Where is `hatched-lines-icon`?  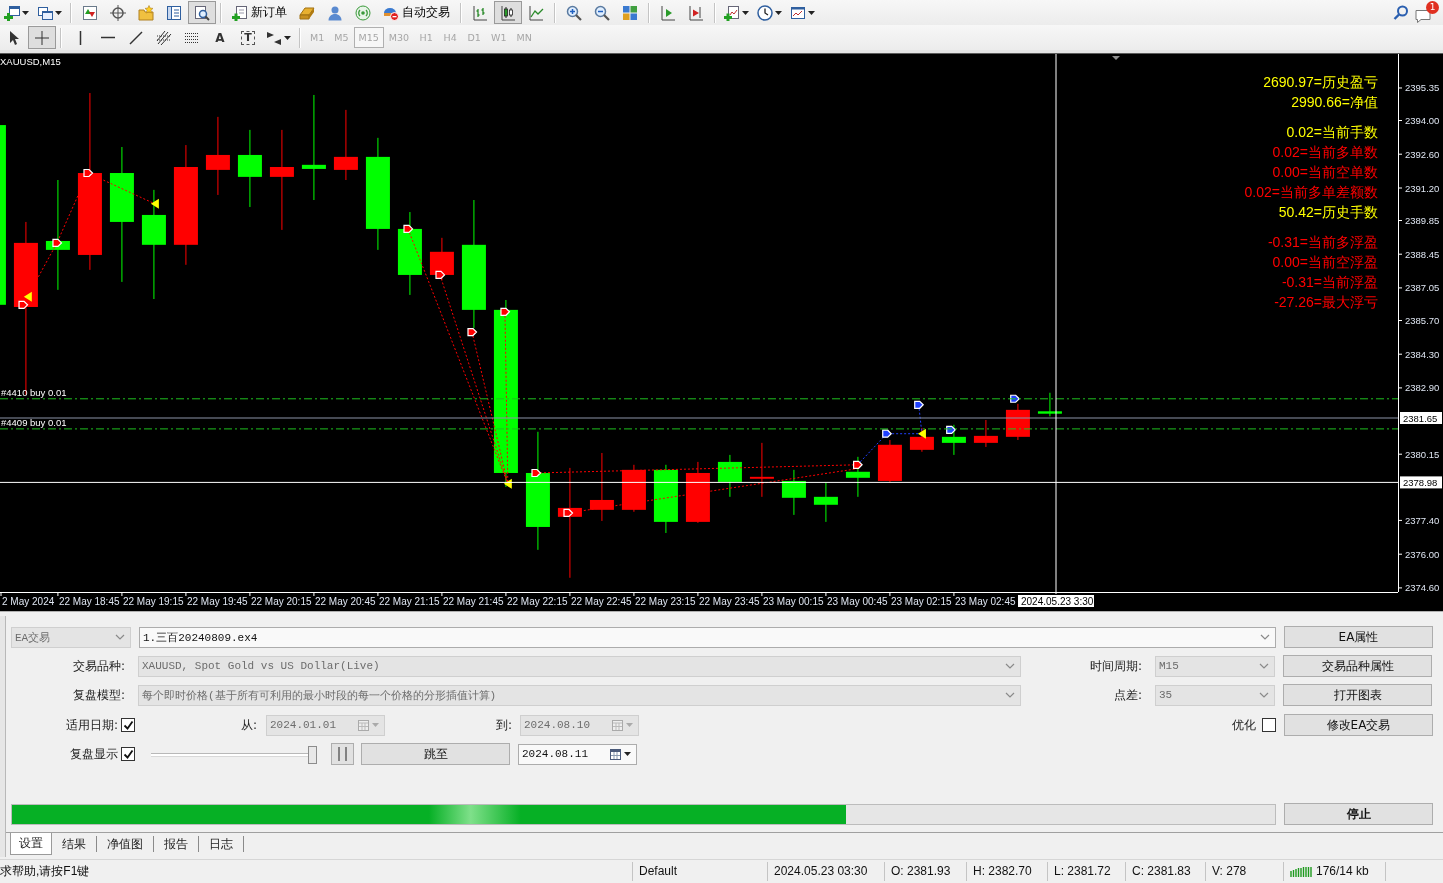
hatched-lines-icon is located at coordinates (164, 37).